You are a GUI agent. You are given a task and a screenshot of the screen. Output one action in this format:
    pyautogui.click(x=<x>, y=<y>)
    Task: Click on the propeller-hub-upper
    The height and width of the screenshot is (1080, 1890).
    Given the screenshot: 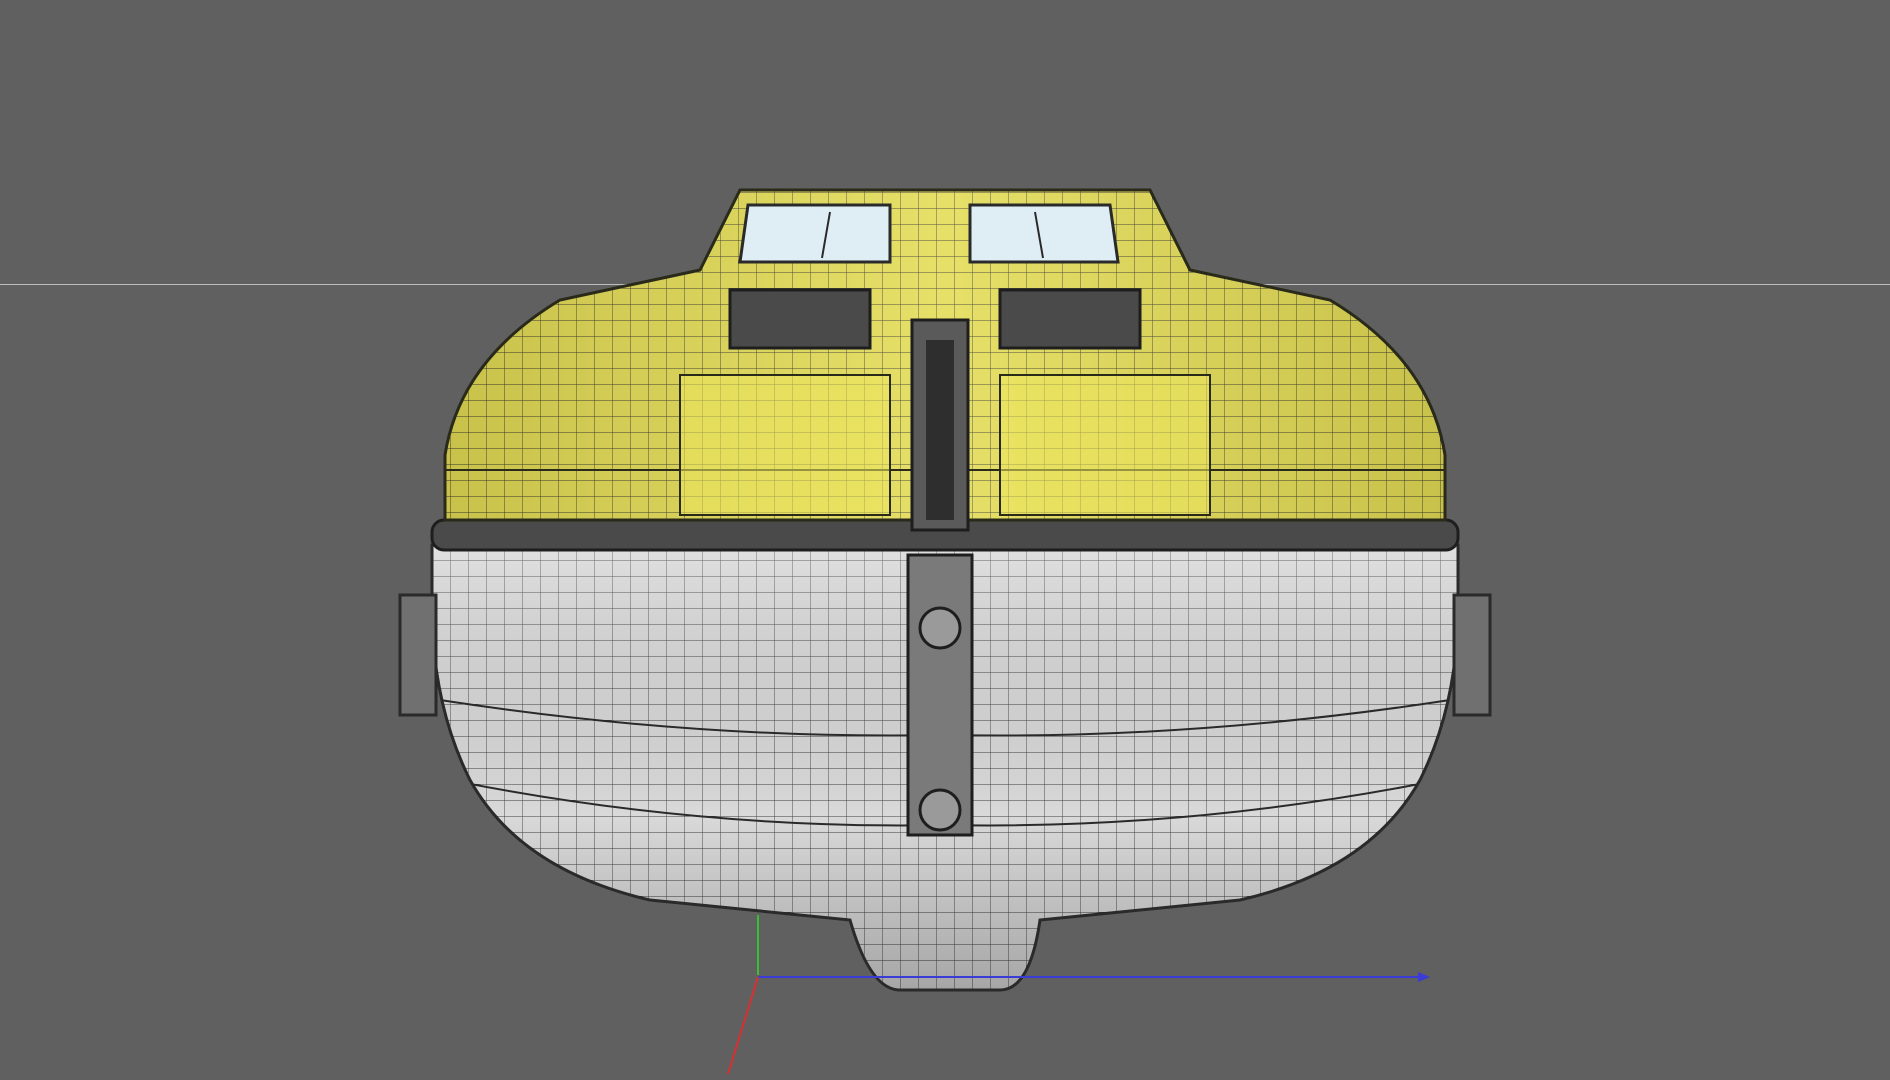 What is the action you would take?
    pyautogui.click(x=940, y=628)
    